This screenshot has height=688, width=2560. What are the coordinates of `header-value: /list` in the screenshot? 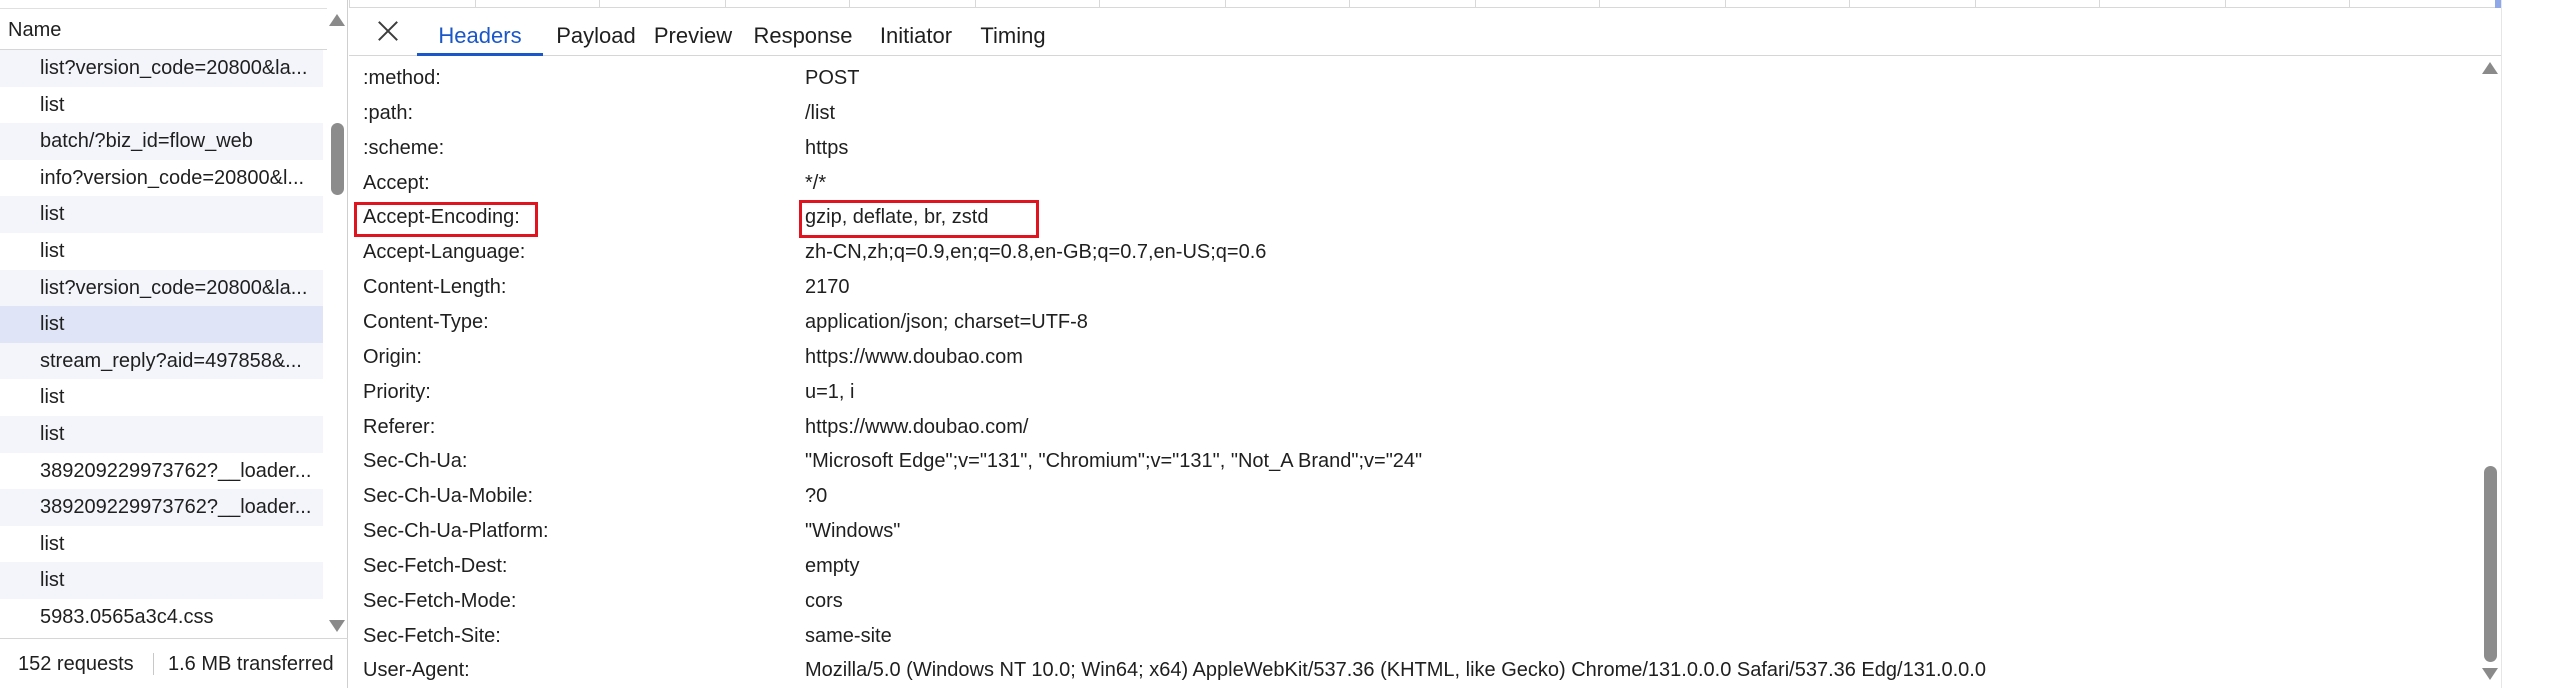 It's located at (820, 113).